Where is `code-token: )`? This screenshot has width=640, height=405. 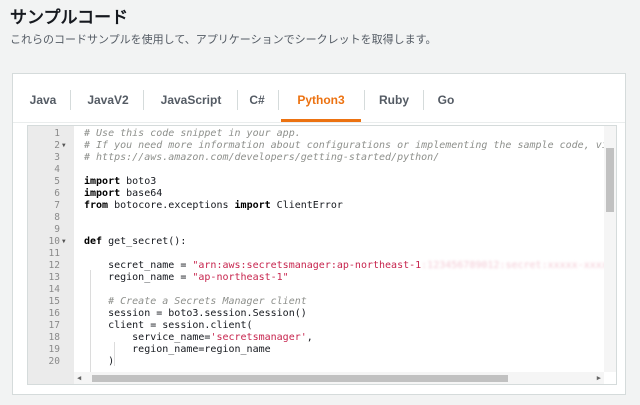 code-token: ) is located at coordinates (99, 361).